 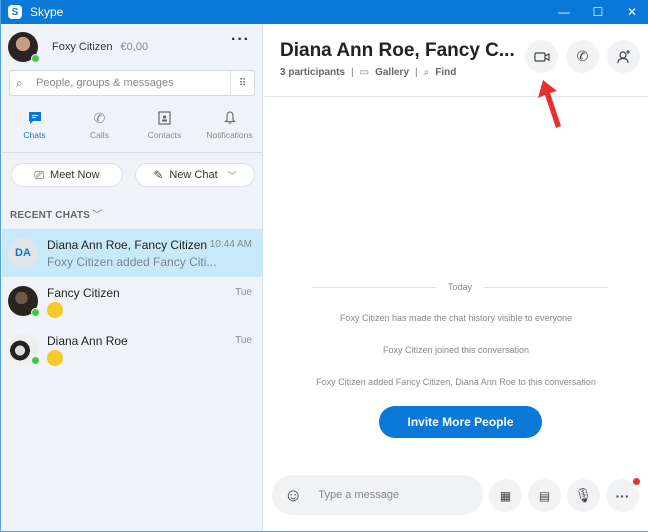 I want to click on tab-notifications: Notifications, so click(x=229, y=130).